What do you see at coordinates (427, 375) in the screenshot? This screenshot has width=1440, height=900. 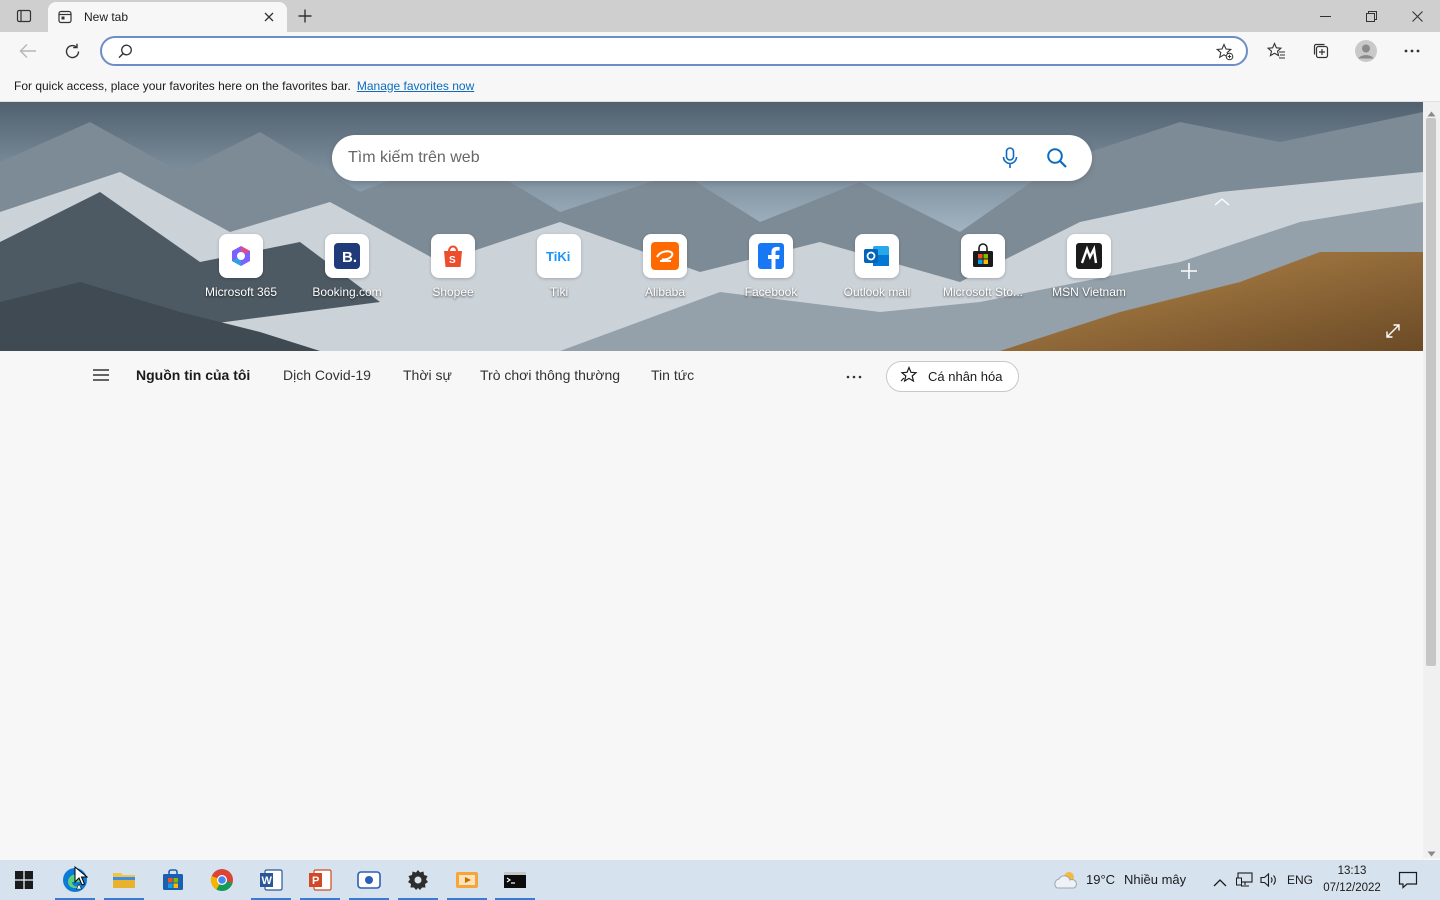 I see `feed-tab-current-affairs: Thời sự` at bounding box center [427, 375].